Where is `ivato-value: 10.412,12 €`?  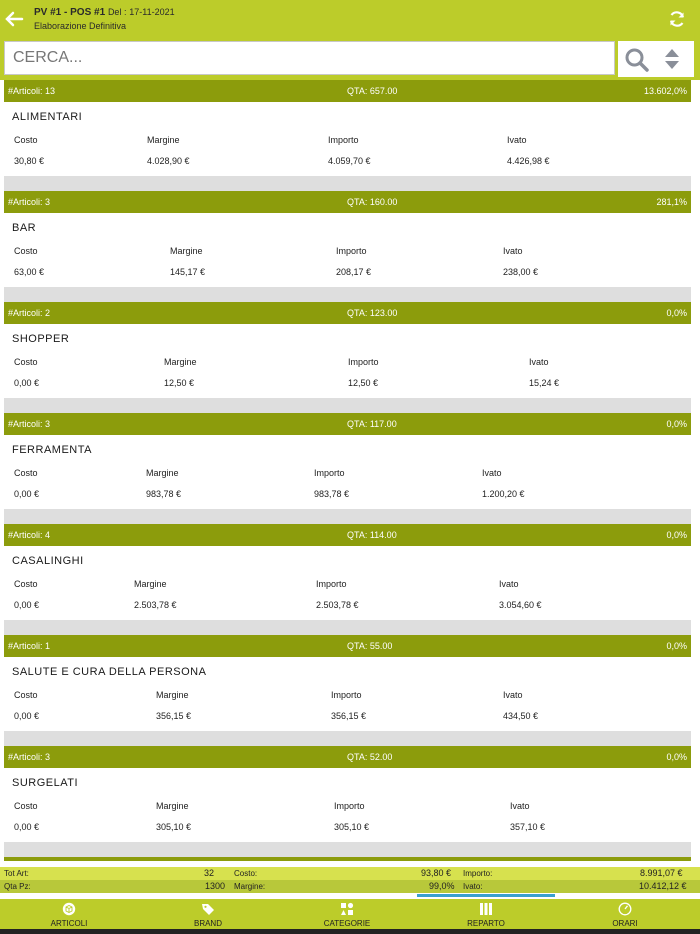 ivato-value: 10.412,12 € is located at coordinates (663, 886).